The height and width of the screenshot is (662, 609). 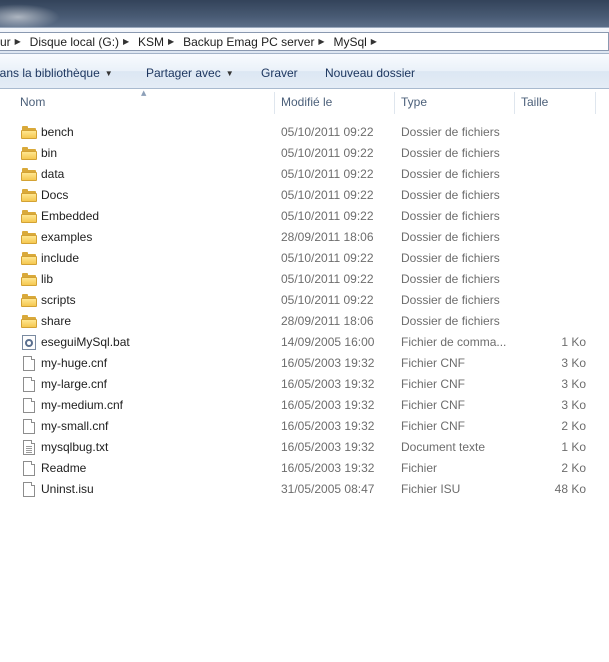 What do you see at coordinates (75, 447) in the screenshot?
I see `file-name: mysqlbug.txt` at bounding box center [75, 447].